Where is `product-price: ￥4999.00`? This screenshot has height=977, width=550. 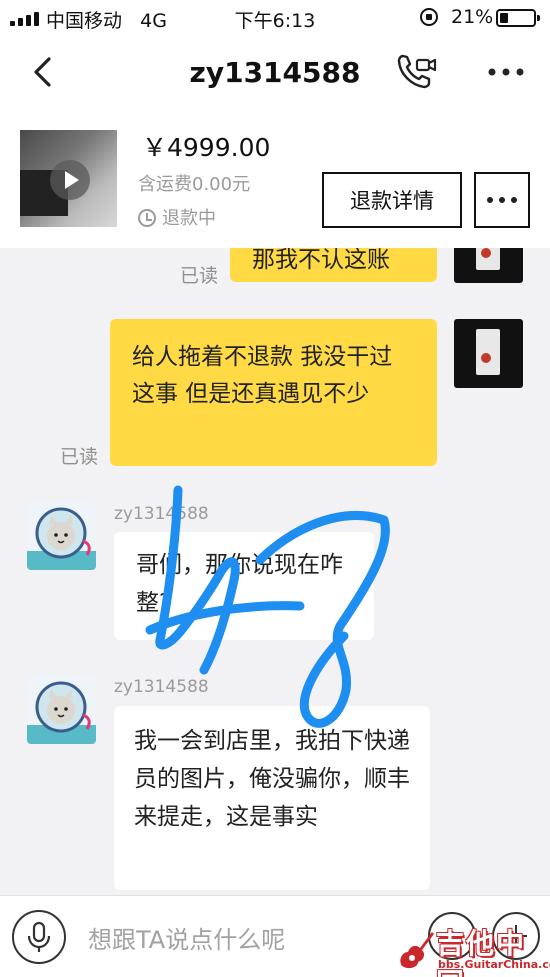 product-price: ￥4999.00 is located at coordinates (206, 147).